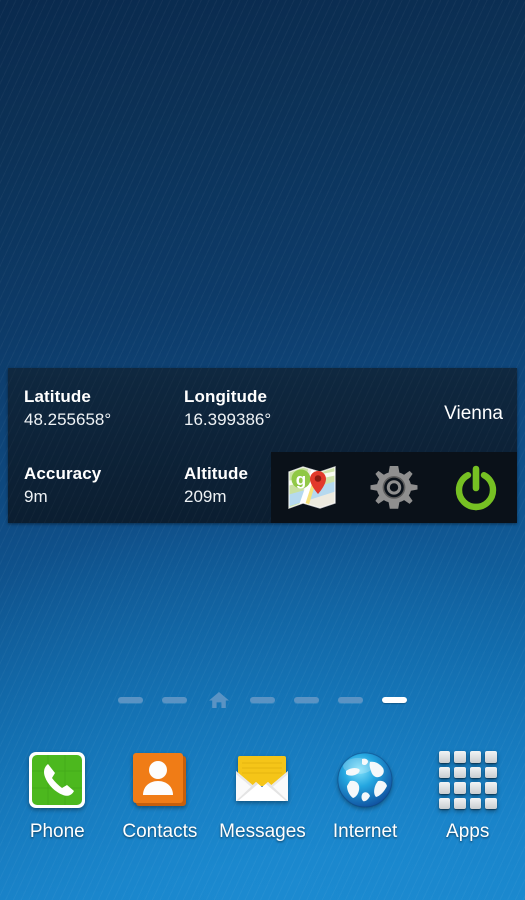 The width and height of the screenshot is (525, 900). I want to click on maps-icon: g, so click(312, 487).